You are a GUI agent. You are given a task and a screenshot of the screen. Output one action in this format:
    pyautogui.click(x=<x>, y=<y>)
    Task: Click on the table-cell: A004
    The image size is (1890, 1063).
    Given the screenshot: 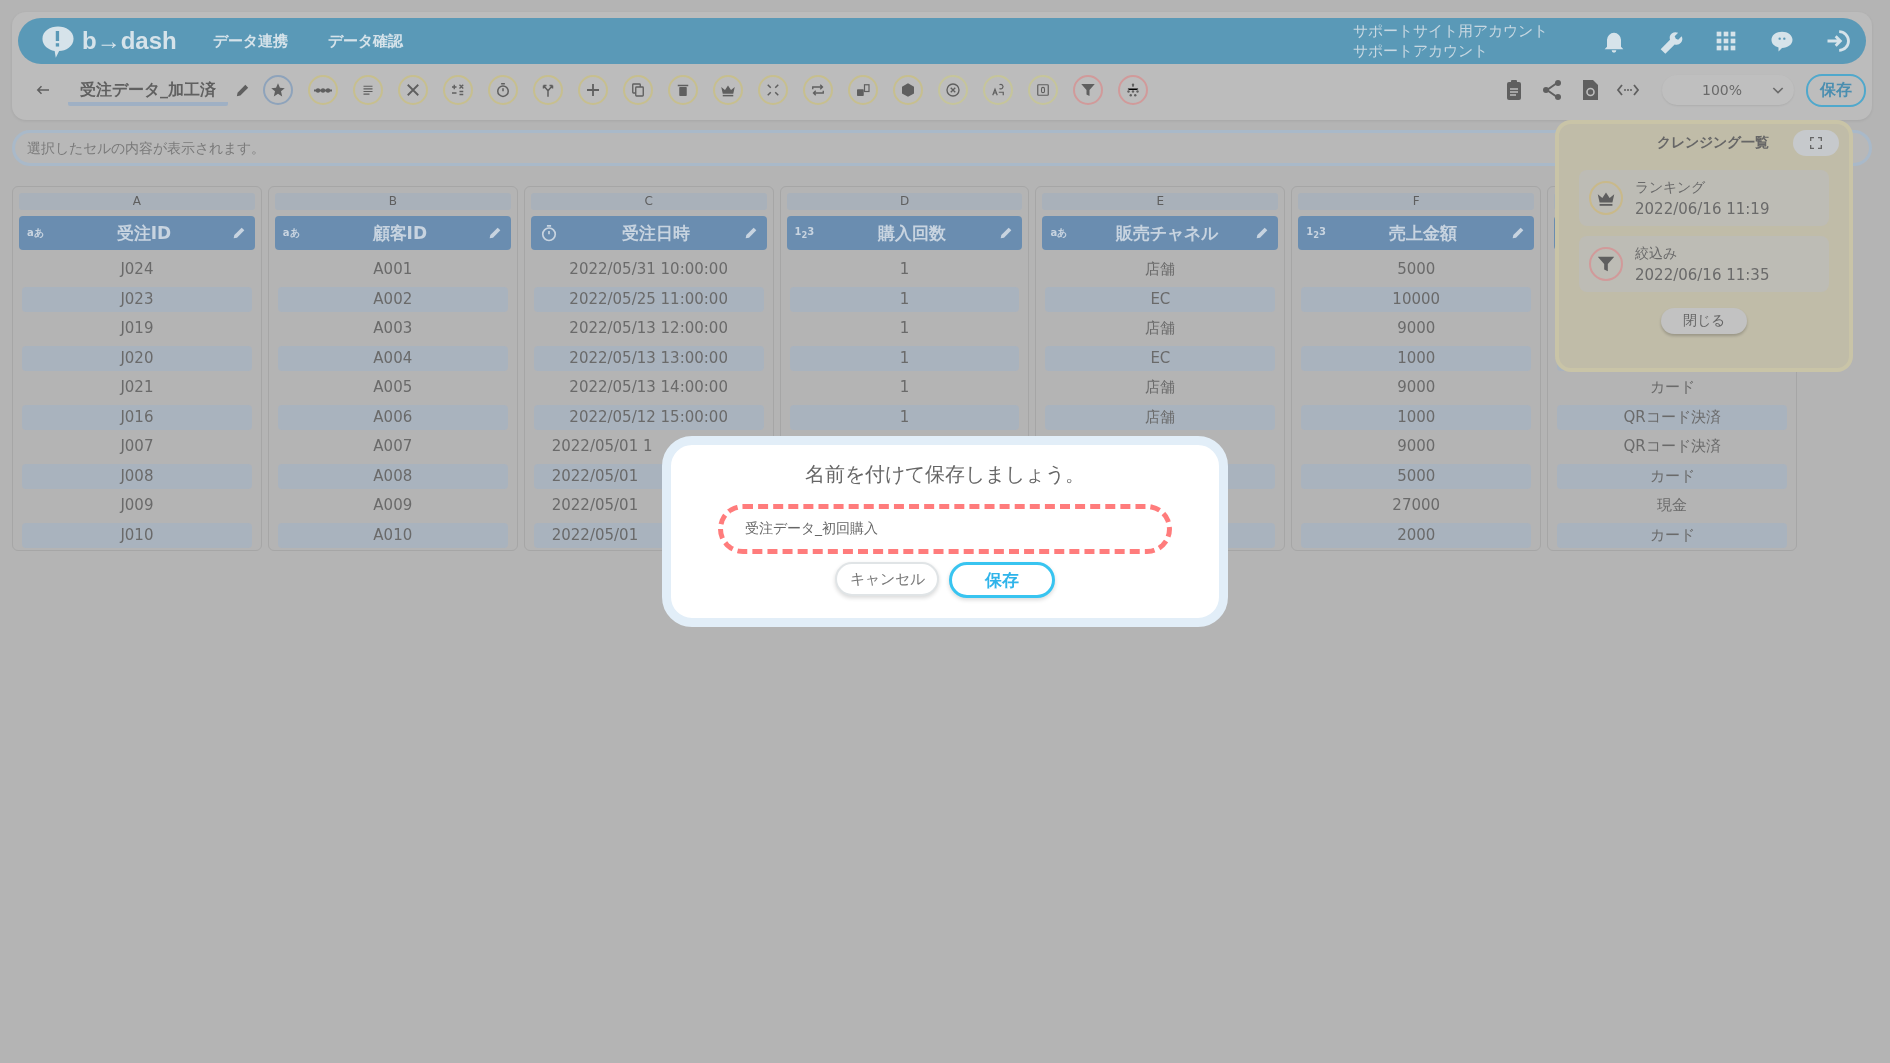 What is the action you would take?
    pyautogui.click(x=392, y=358)
    